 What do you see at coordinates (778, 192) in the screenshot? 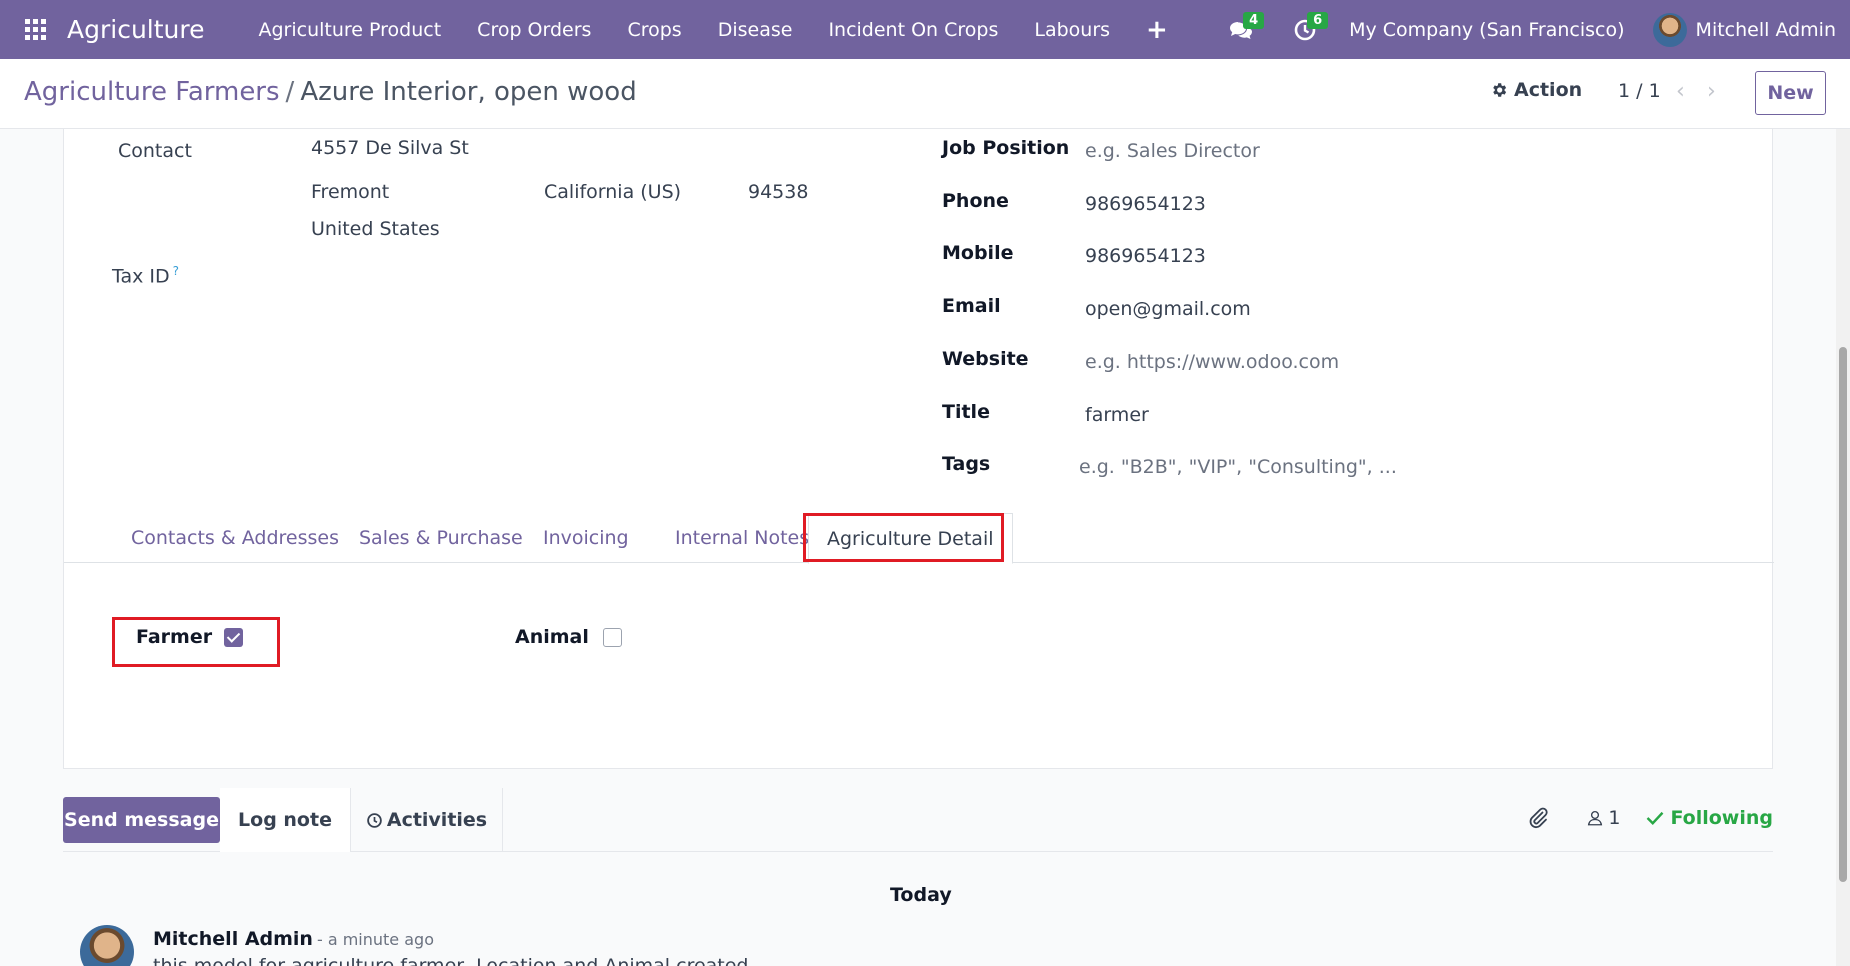
I see `zip-field: 94538` at bounding box center [778, 192].